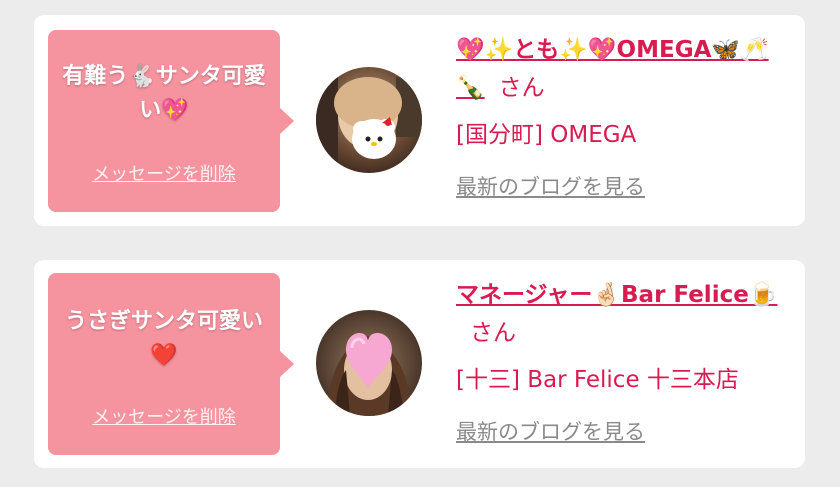  What do you see at coordinates (163, 338) in the screenshot?
I see `message-text: うさぎサンタ可愛い❤️` at bounding box center [163, 338].